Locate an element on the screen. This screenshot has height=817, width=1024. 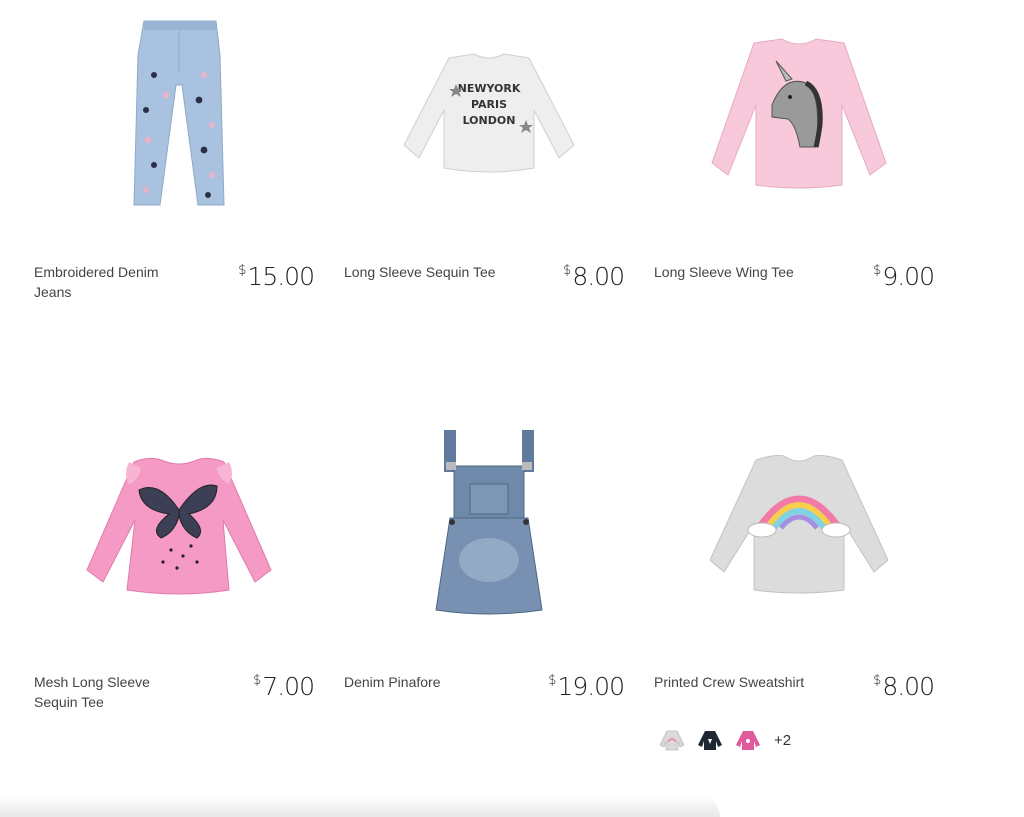
grey-sweatshirt-swatch is located at coordinates (672, 740).